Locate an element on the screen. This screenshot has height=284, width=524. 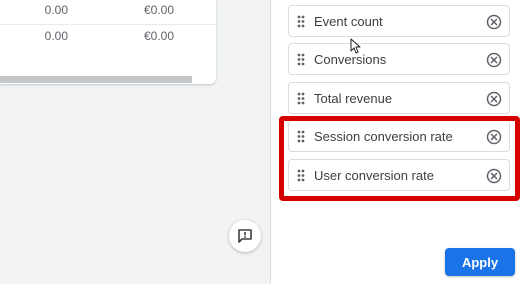
highlight-annotation is located at coordinates (399, 158).